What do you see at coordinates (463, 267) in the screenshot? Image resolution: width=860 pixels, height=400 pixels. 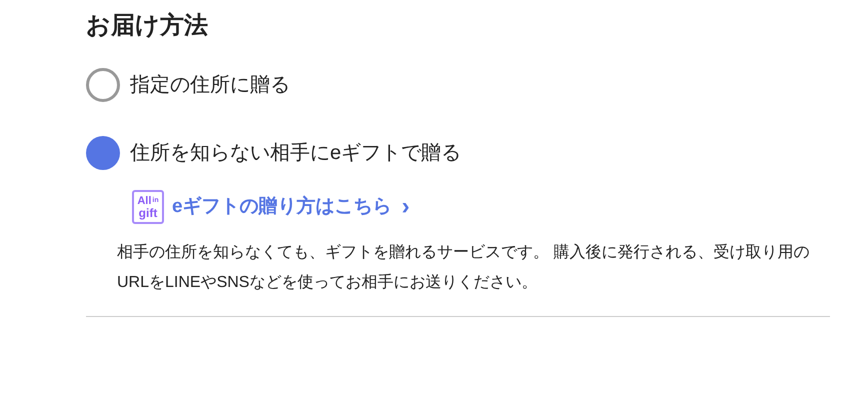 I see `description-text: 相手の住所を知らなくても、ギフトを贈れるサービスです。 購入後に発行される、受け取り用のURLをLINEやSNSなどを使ってお相手にお送りください。` at bounding box center [463, 267].